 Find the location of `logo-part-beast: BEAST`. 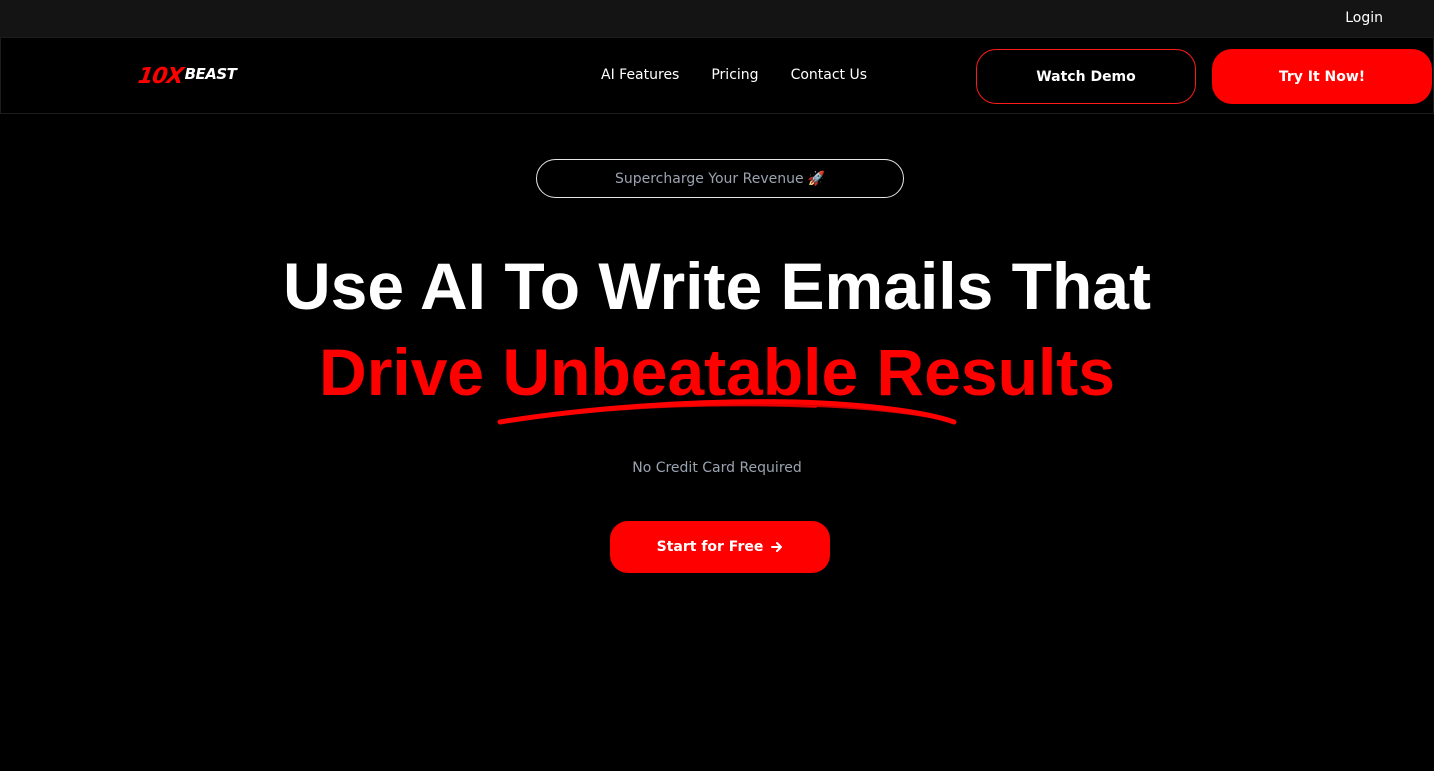

logo-part-beast: BEAST is located at coordinates (210, 74).